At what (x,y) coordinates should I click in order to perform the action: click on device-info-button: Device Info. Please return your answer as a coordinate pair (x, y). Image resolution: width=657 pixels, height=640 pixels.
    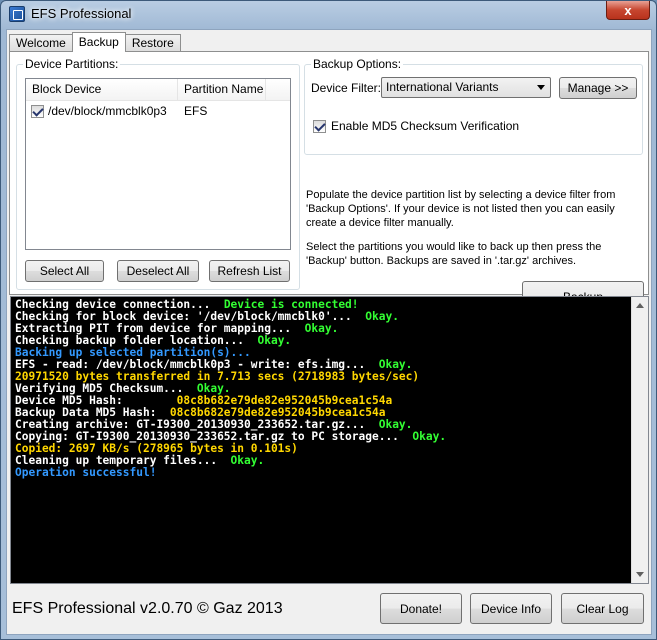
    Looking at the image, I should click on (511, 608).